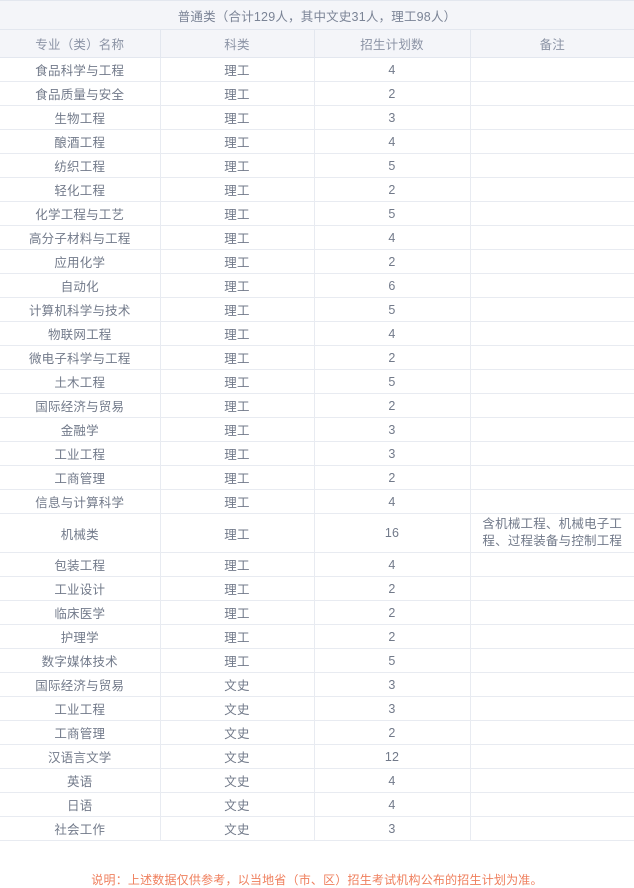 Image resolution: width=634 pixels, height=888 pixels. I want to click on cell-major: 英语, so click(80, 780).